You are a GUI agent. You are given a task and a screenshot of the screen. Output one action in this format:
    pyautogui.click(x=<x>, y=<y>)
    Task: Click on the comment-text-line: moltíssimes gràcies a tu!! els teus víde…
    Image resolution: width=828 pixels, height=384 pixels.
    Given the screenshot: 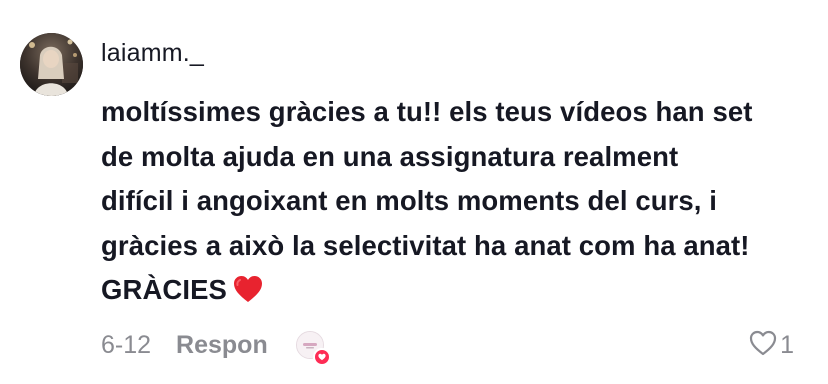 What is the action you would take?
    pyautogui.click(x=427, y=111)
    